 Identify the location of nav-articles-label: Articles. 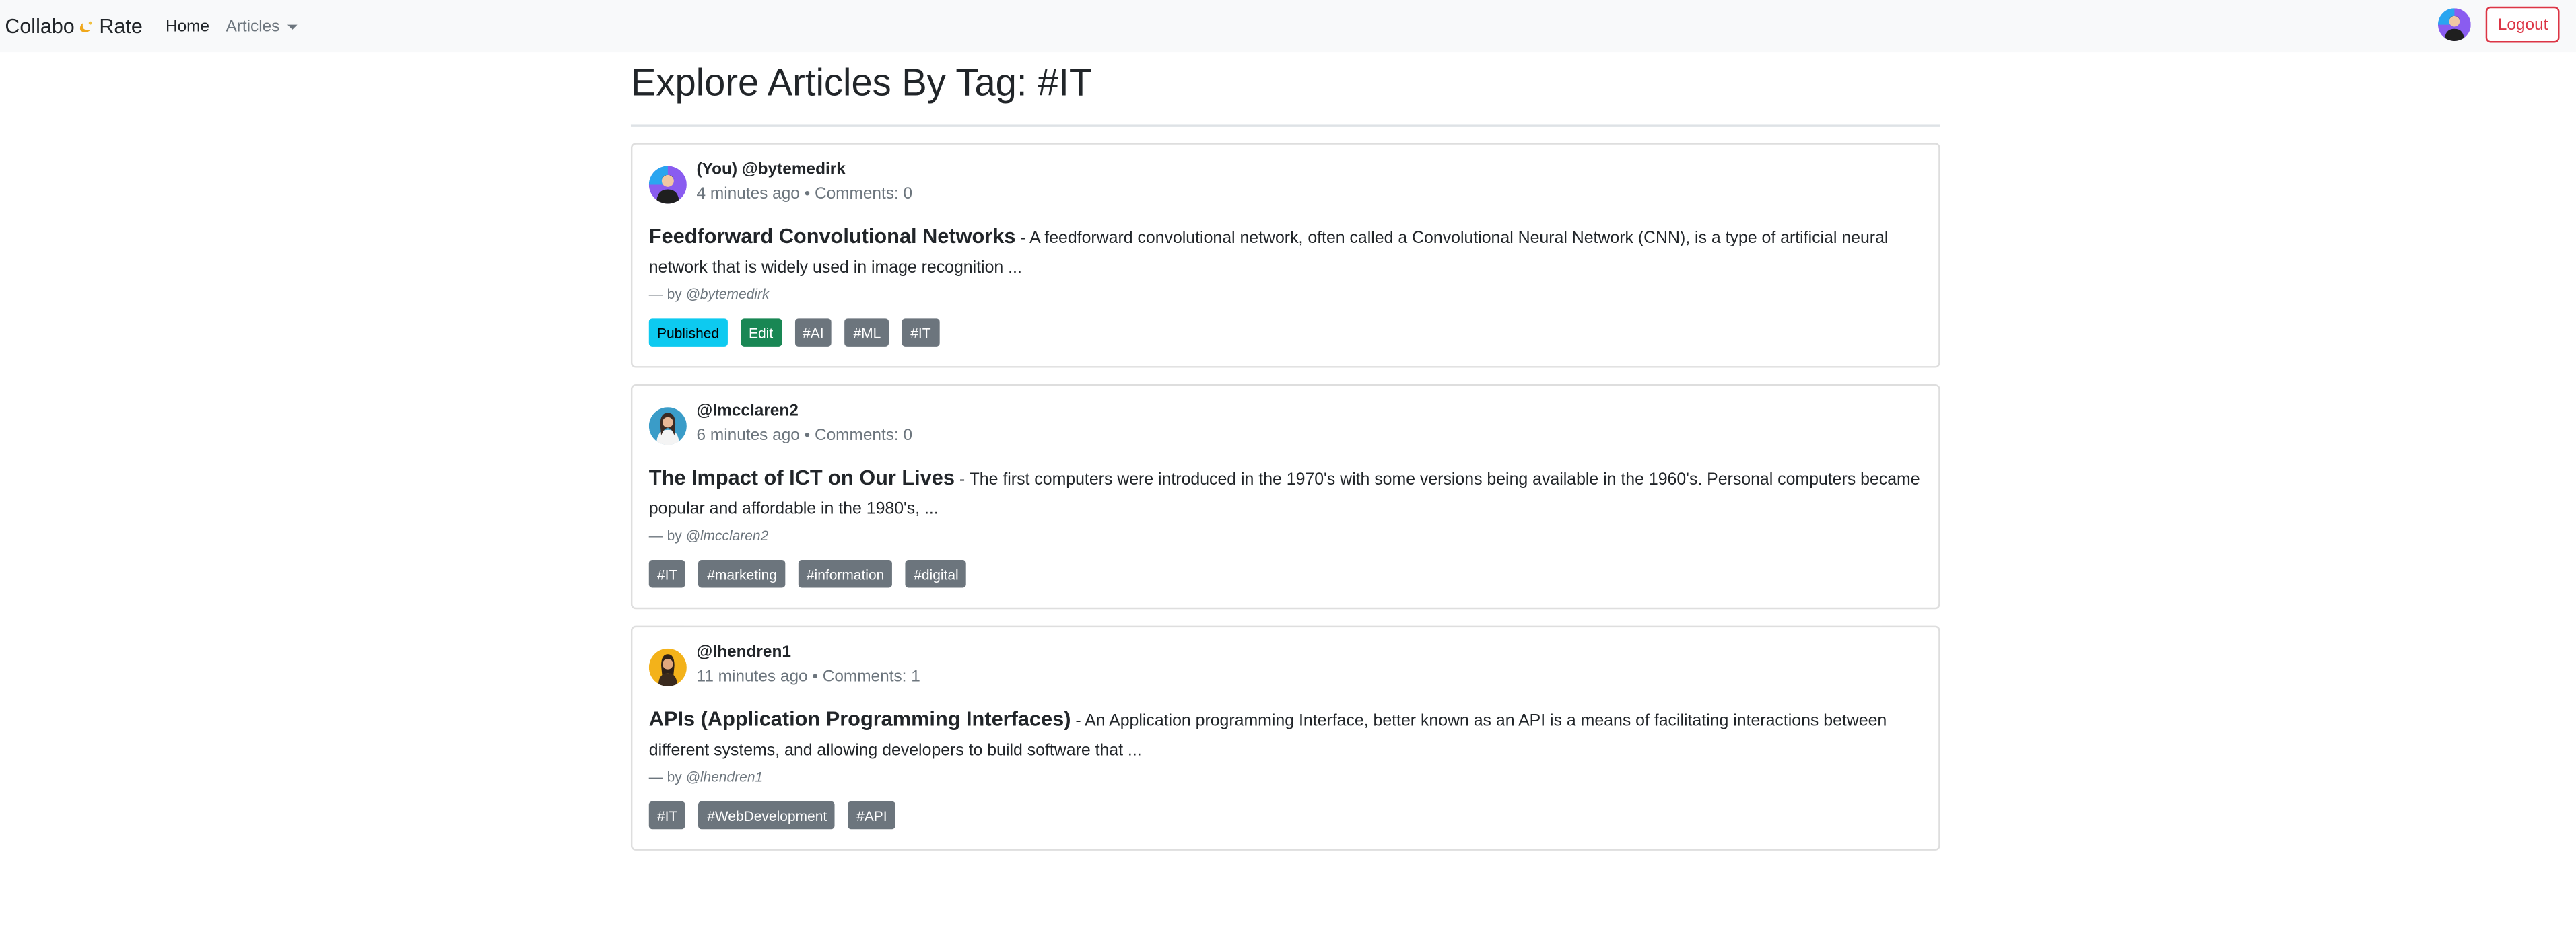
(253, 26).